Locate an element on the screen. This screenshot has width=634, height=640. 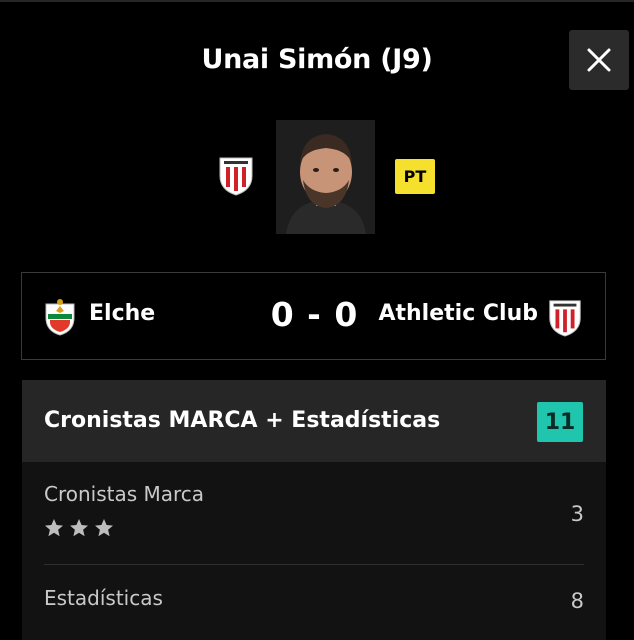
total-rating-badge: 11 is located at coordinates (560, 422).